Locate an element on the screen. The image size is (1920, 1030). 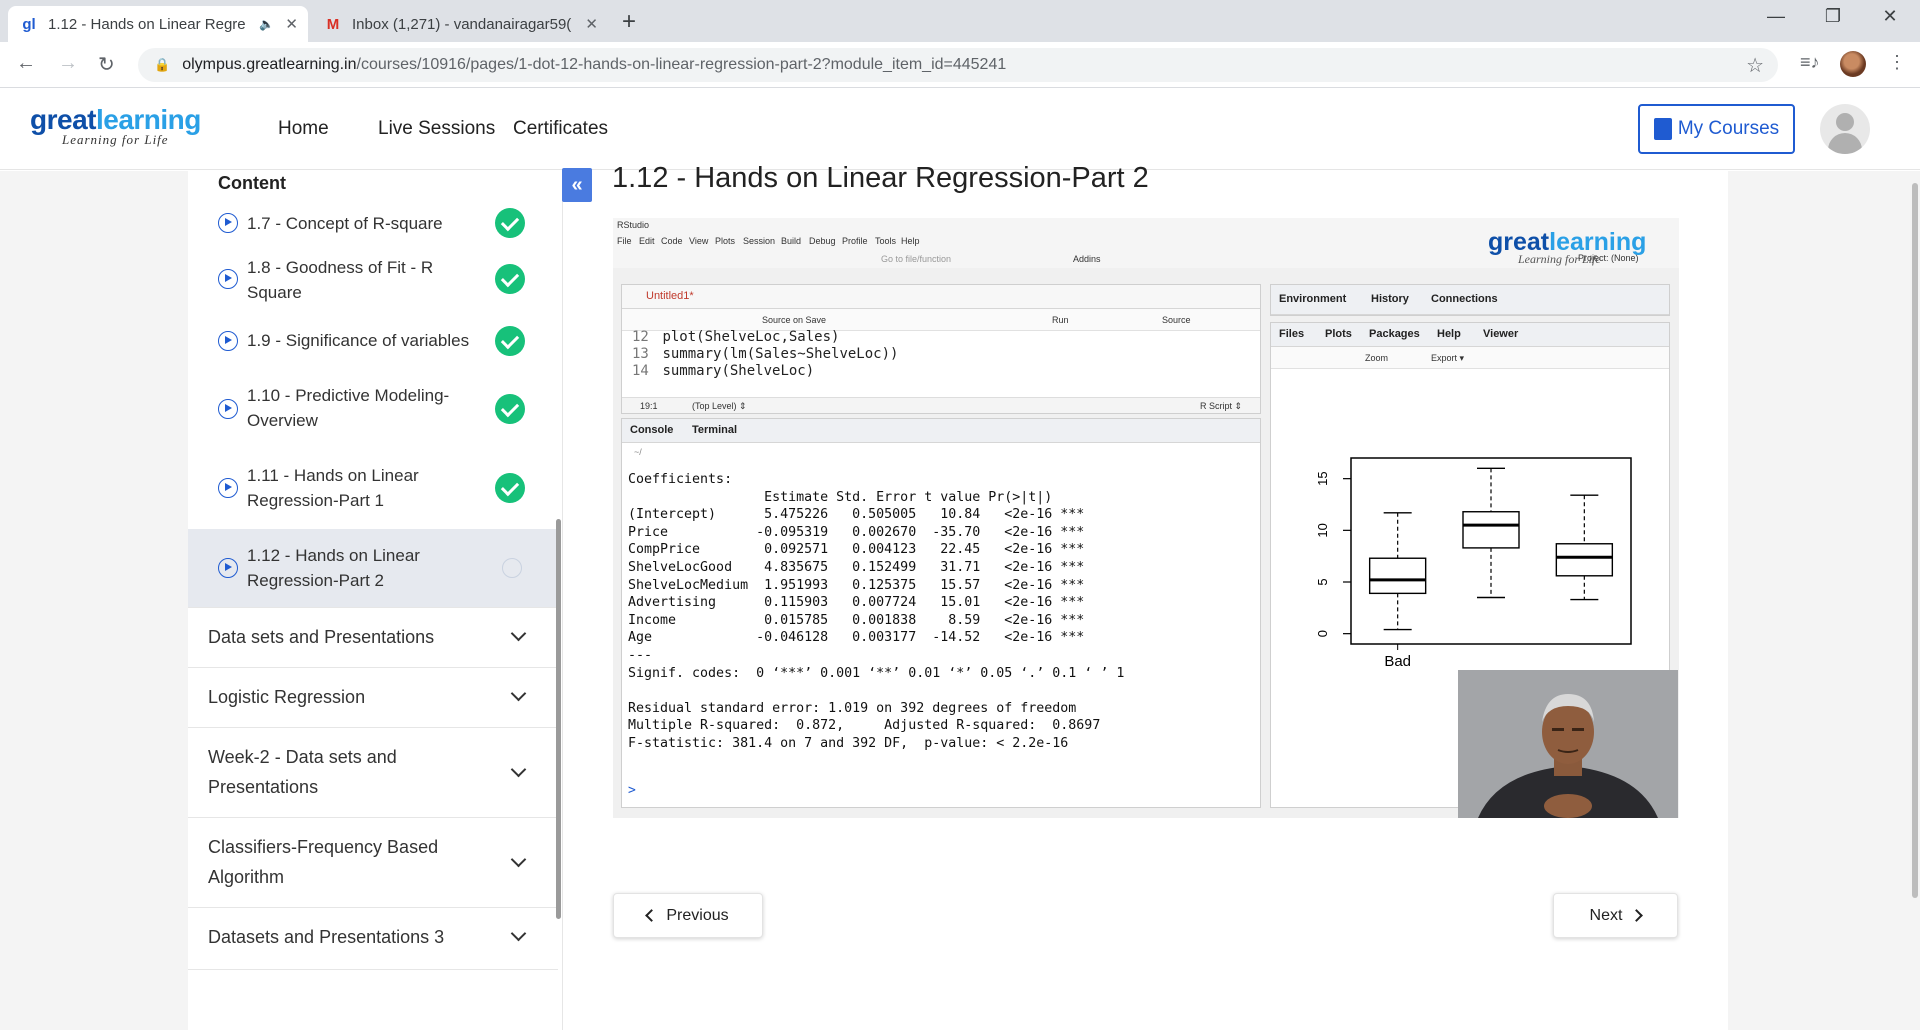
gl-favicon-icon: gl is located at coordinates (29, 24).